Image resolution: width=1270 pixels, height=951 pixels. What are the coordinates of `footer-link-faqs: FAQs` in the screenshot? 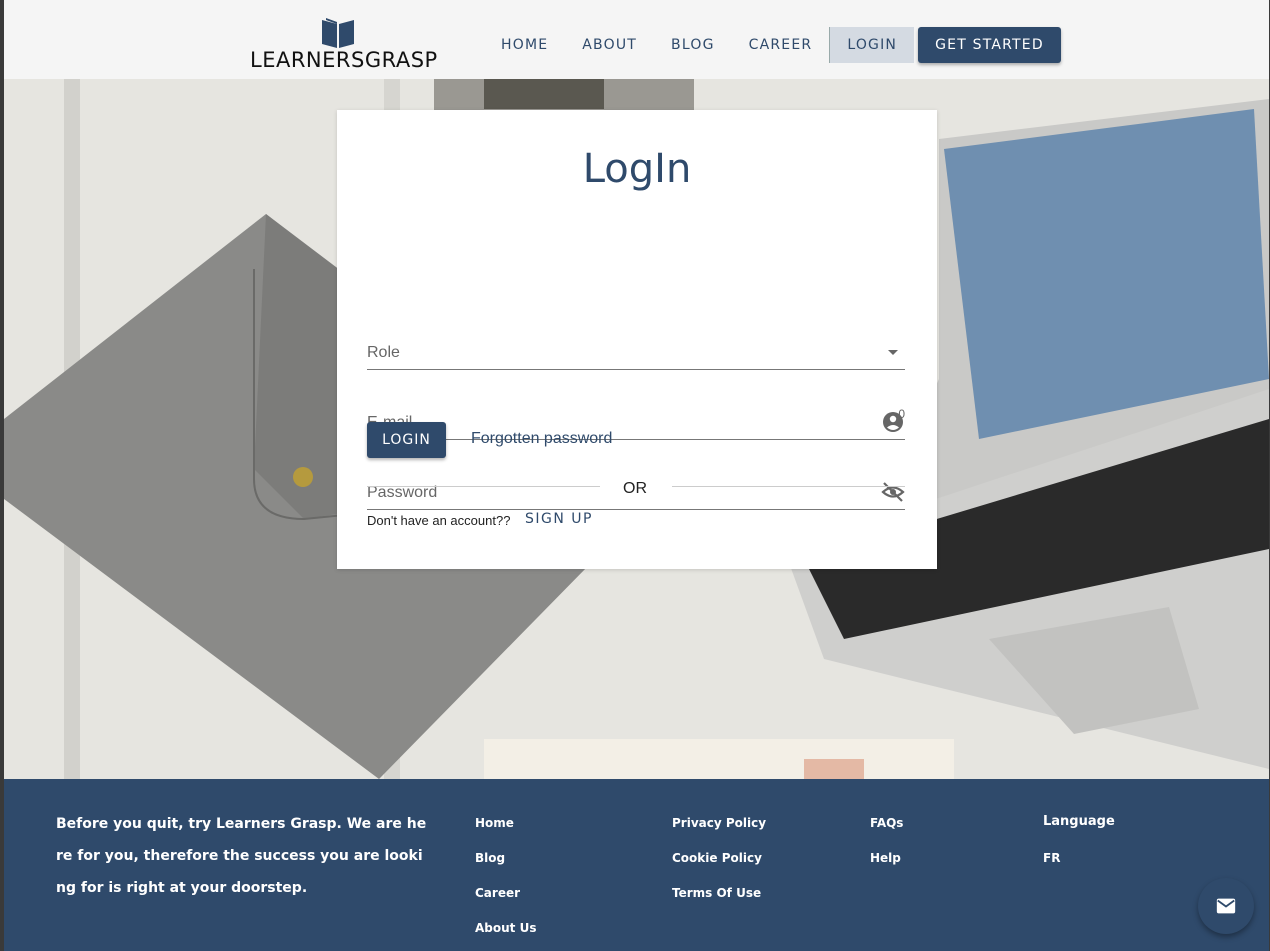 It's located at (886, 833).